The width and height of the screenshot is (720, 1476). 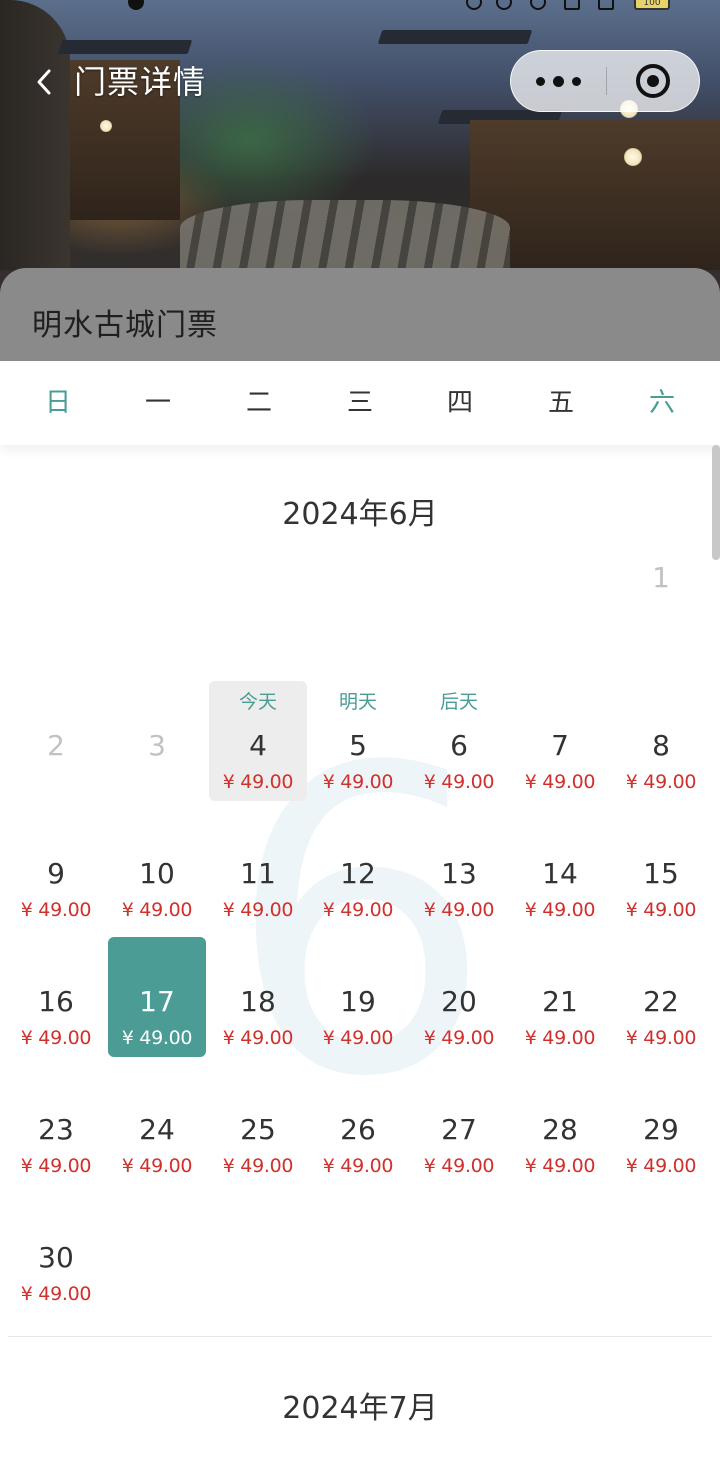 I want to click on weekday-mon: 一, so click(x=157, y=403).